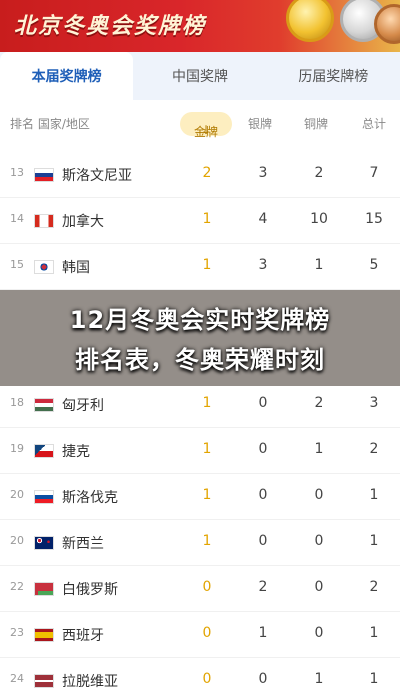 The width and height of the screenshot is (400, 691). Describe the element at coordinates (200, 175) in the screenshot. I see `table-row: 13 斯洛文尼亚 2 3 2 7` at that location.